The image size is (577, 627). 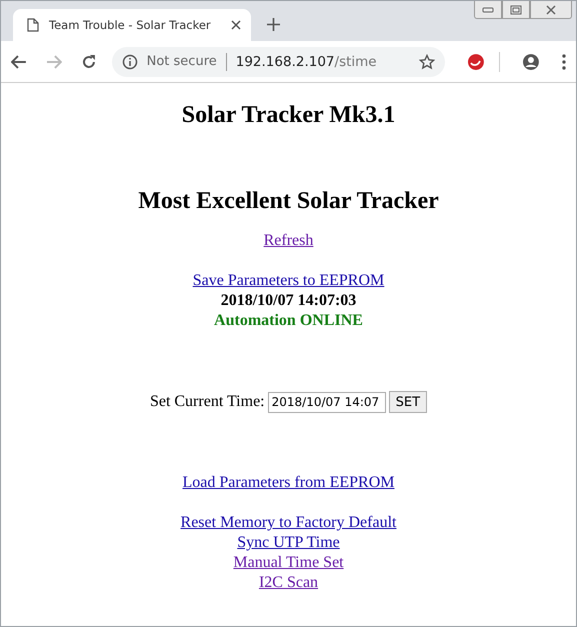 I want to click on link: Manual Time Set, so click(x=288, y=562).